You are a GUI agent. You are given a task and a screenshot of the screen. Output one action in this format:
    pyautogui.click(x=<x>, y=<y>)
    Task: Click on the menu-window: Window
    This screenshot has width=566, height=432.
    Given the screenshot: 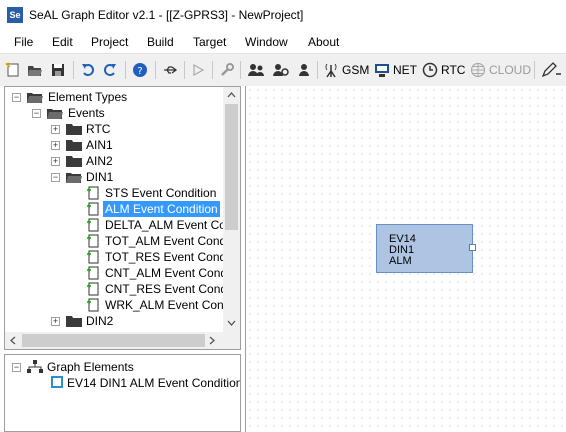 What is the action you would take?
    pyautogui.click(x=266, y=42)
    